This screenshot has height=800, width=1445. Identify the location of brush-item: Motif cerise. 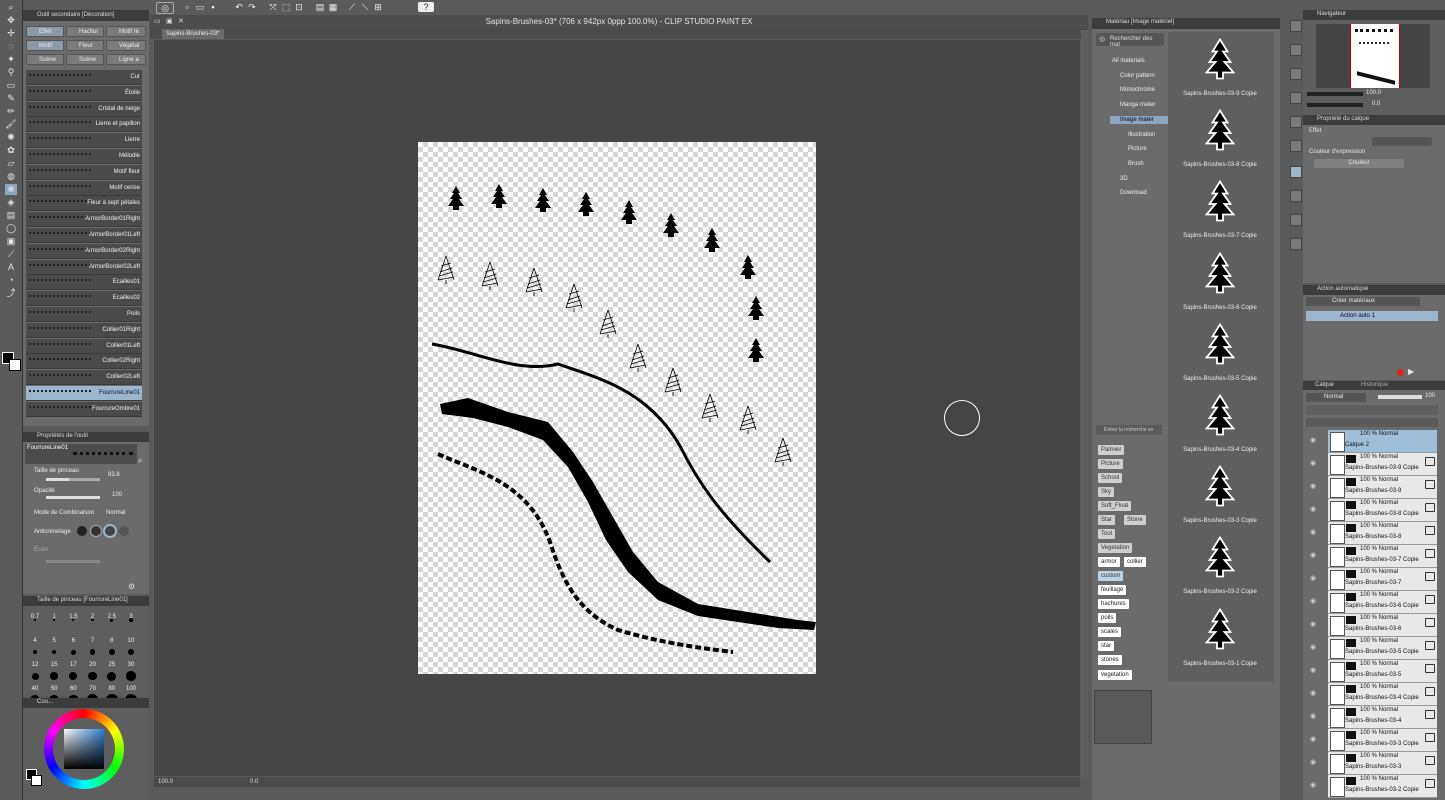
(84, 188).